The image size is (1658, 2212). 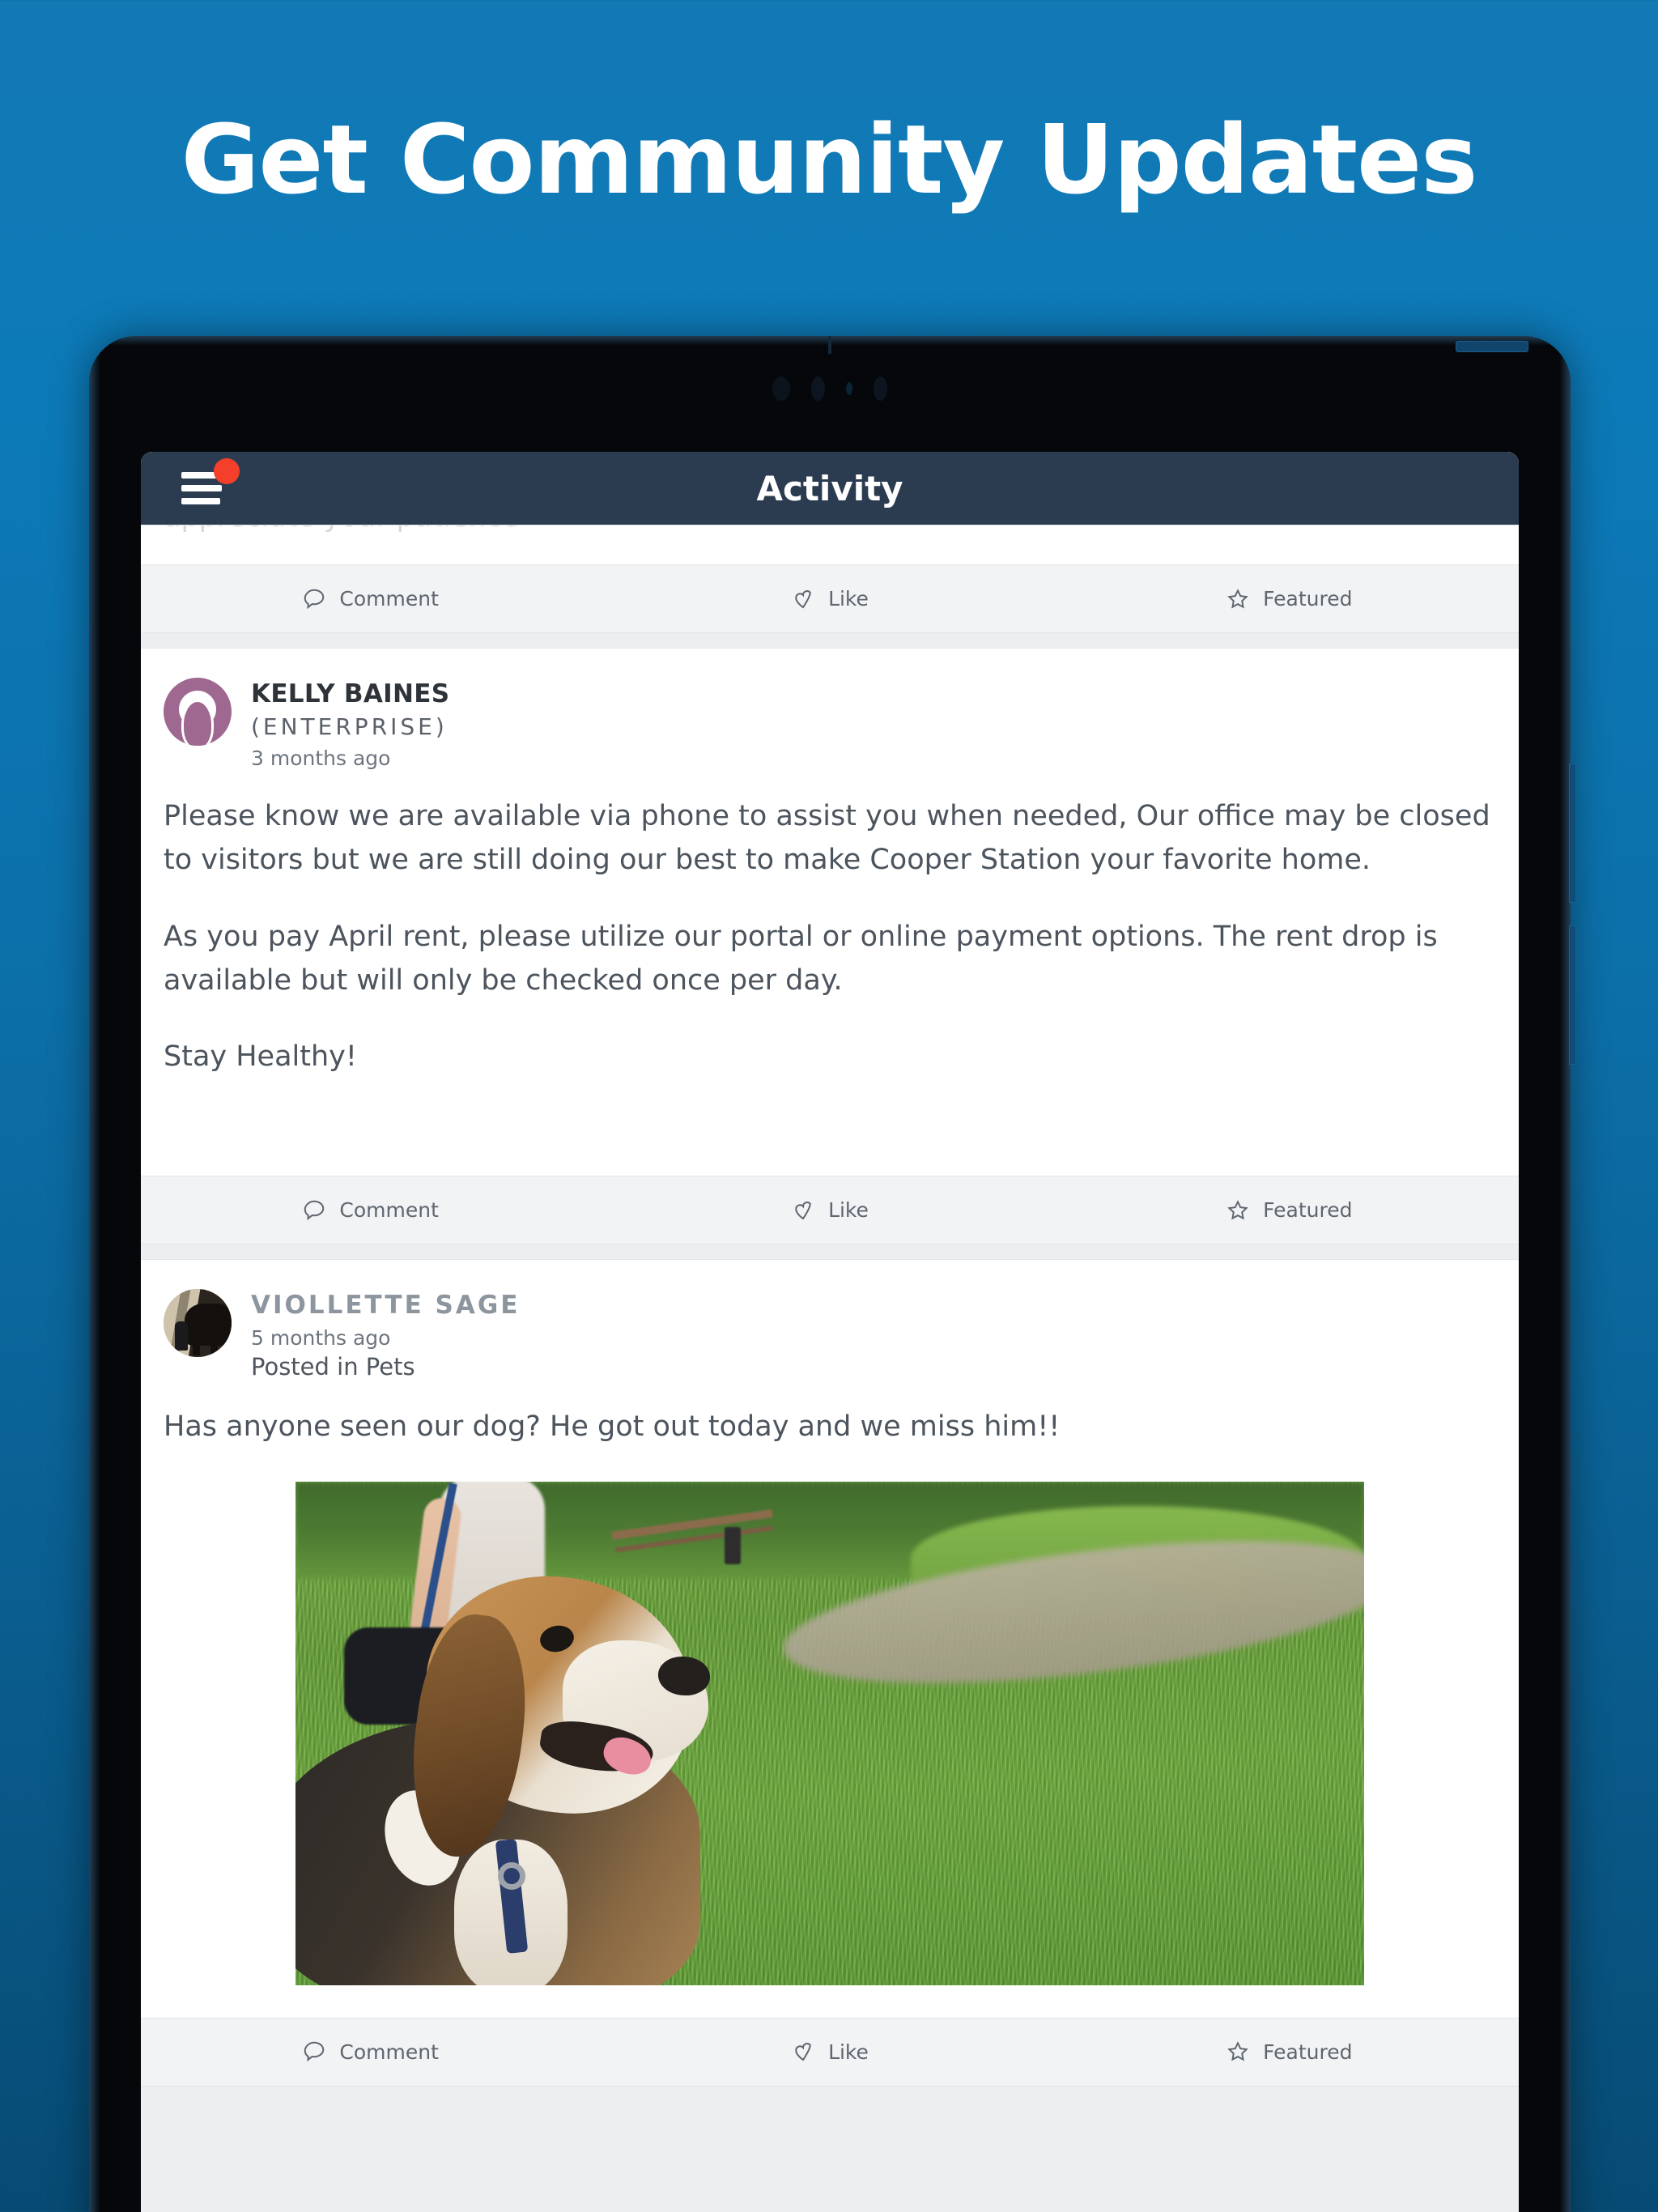 What do you see at coordinates (333, 1367) in the screenshot?
I see `post-category: Posted in Pets` at bounding box center [333, 1367].